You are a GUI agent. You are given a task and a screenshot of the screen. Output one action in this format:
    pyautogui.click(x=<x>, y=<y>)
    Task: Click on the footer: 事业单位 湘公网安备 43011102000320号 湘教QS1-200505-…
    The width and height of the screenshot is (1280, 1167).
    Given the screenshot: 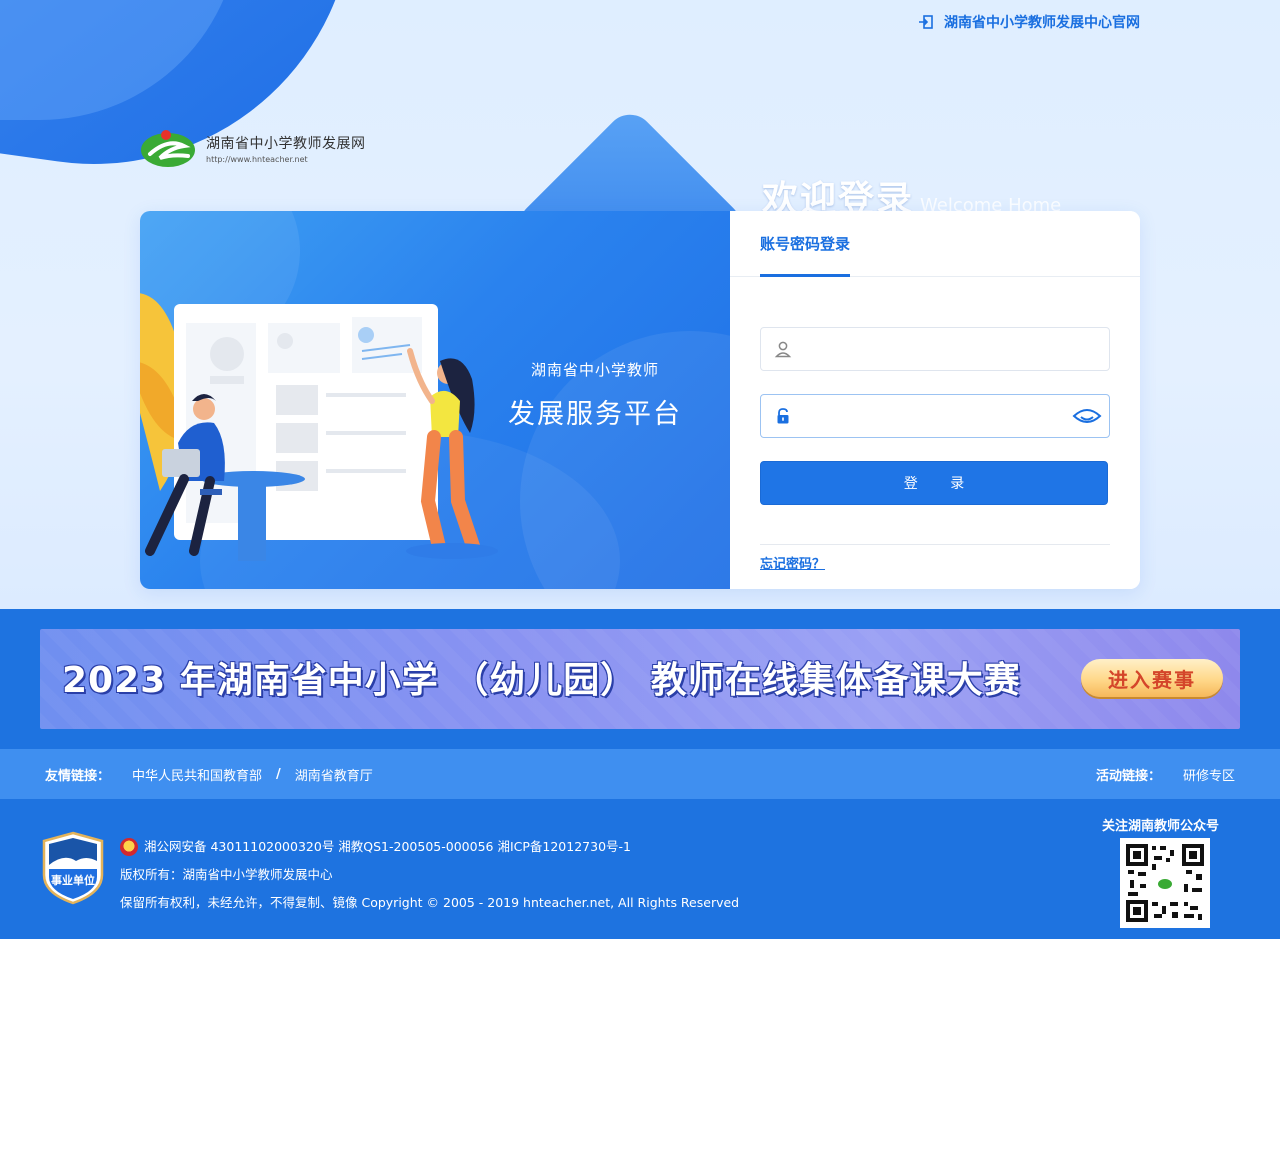 What is the action you would take?
    pyautogui.click(x=640, y=869)
    